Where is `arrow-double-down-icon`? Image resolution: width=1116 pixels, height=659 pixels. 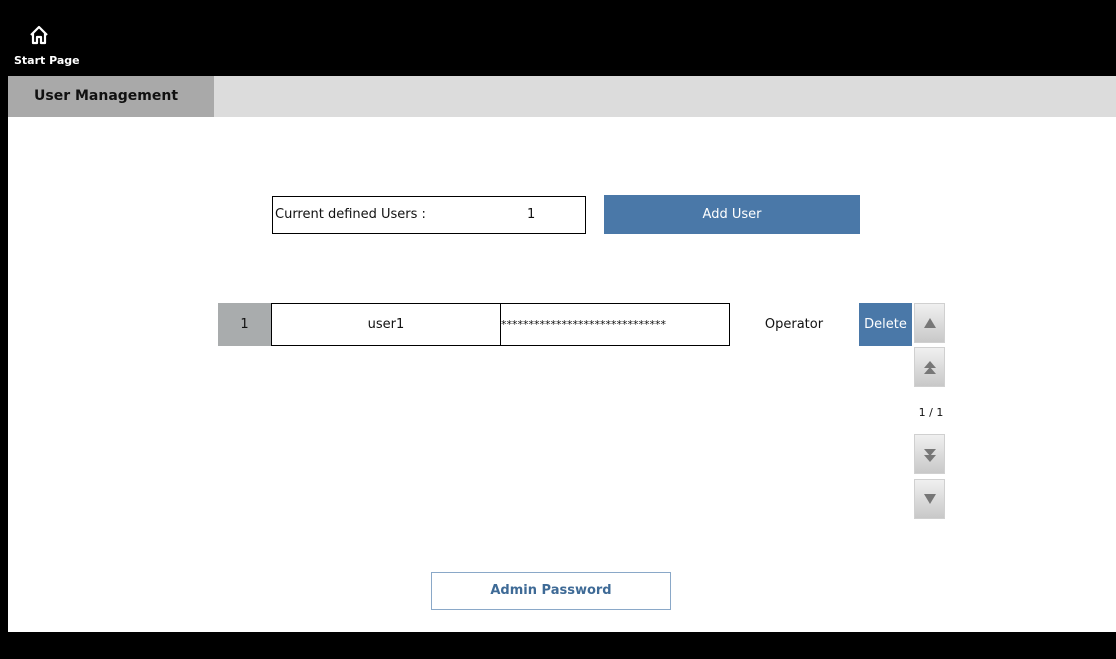 arrow-double-down-icon is located at coordinates (930, 455).